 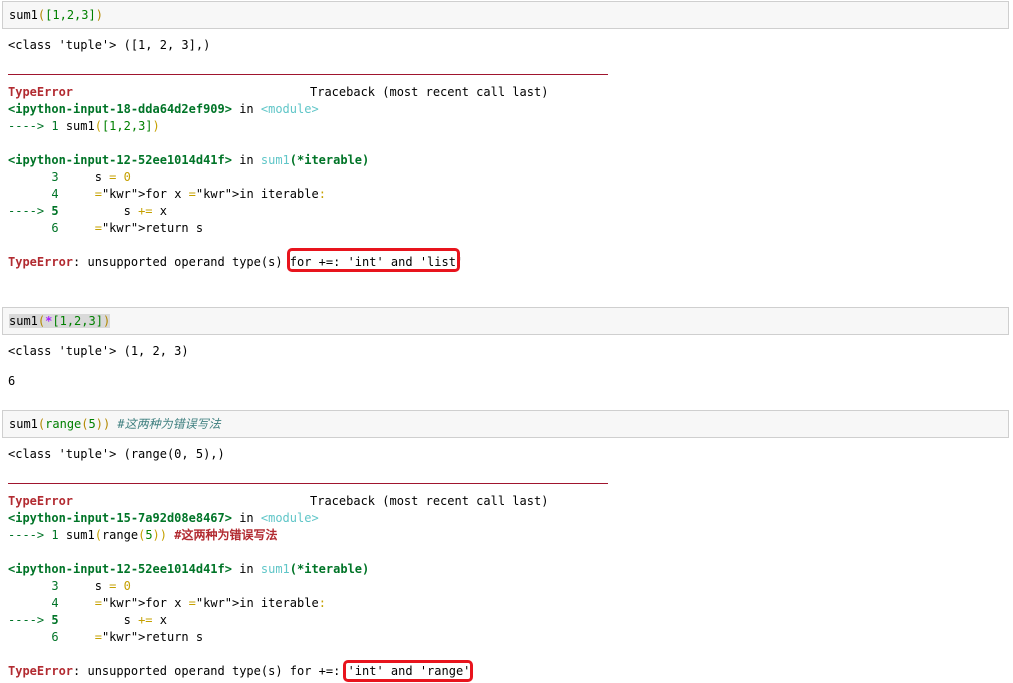 What do you see at coordinates (127, 126) in the screenshot?
I see `code-arg: [1,2,3]` at bounding box center [127, 126].